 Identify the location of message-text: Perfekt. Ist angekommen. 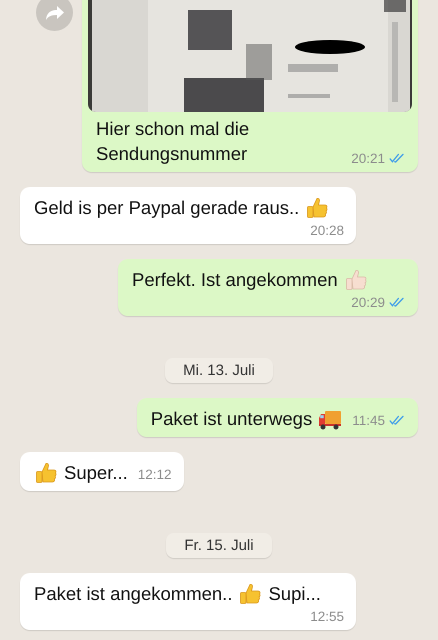
(235, 280).